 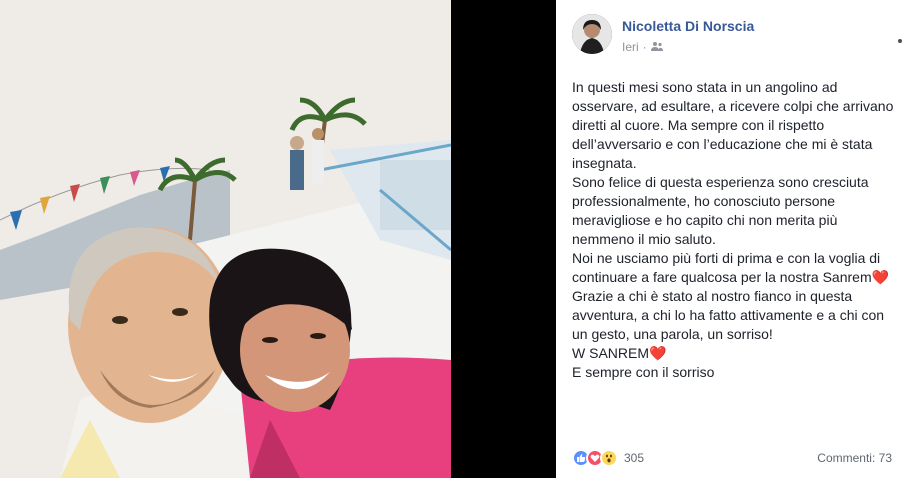 I want to click on more-options-icon, so click(x=900, y=40).